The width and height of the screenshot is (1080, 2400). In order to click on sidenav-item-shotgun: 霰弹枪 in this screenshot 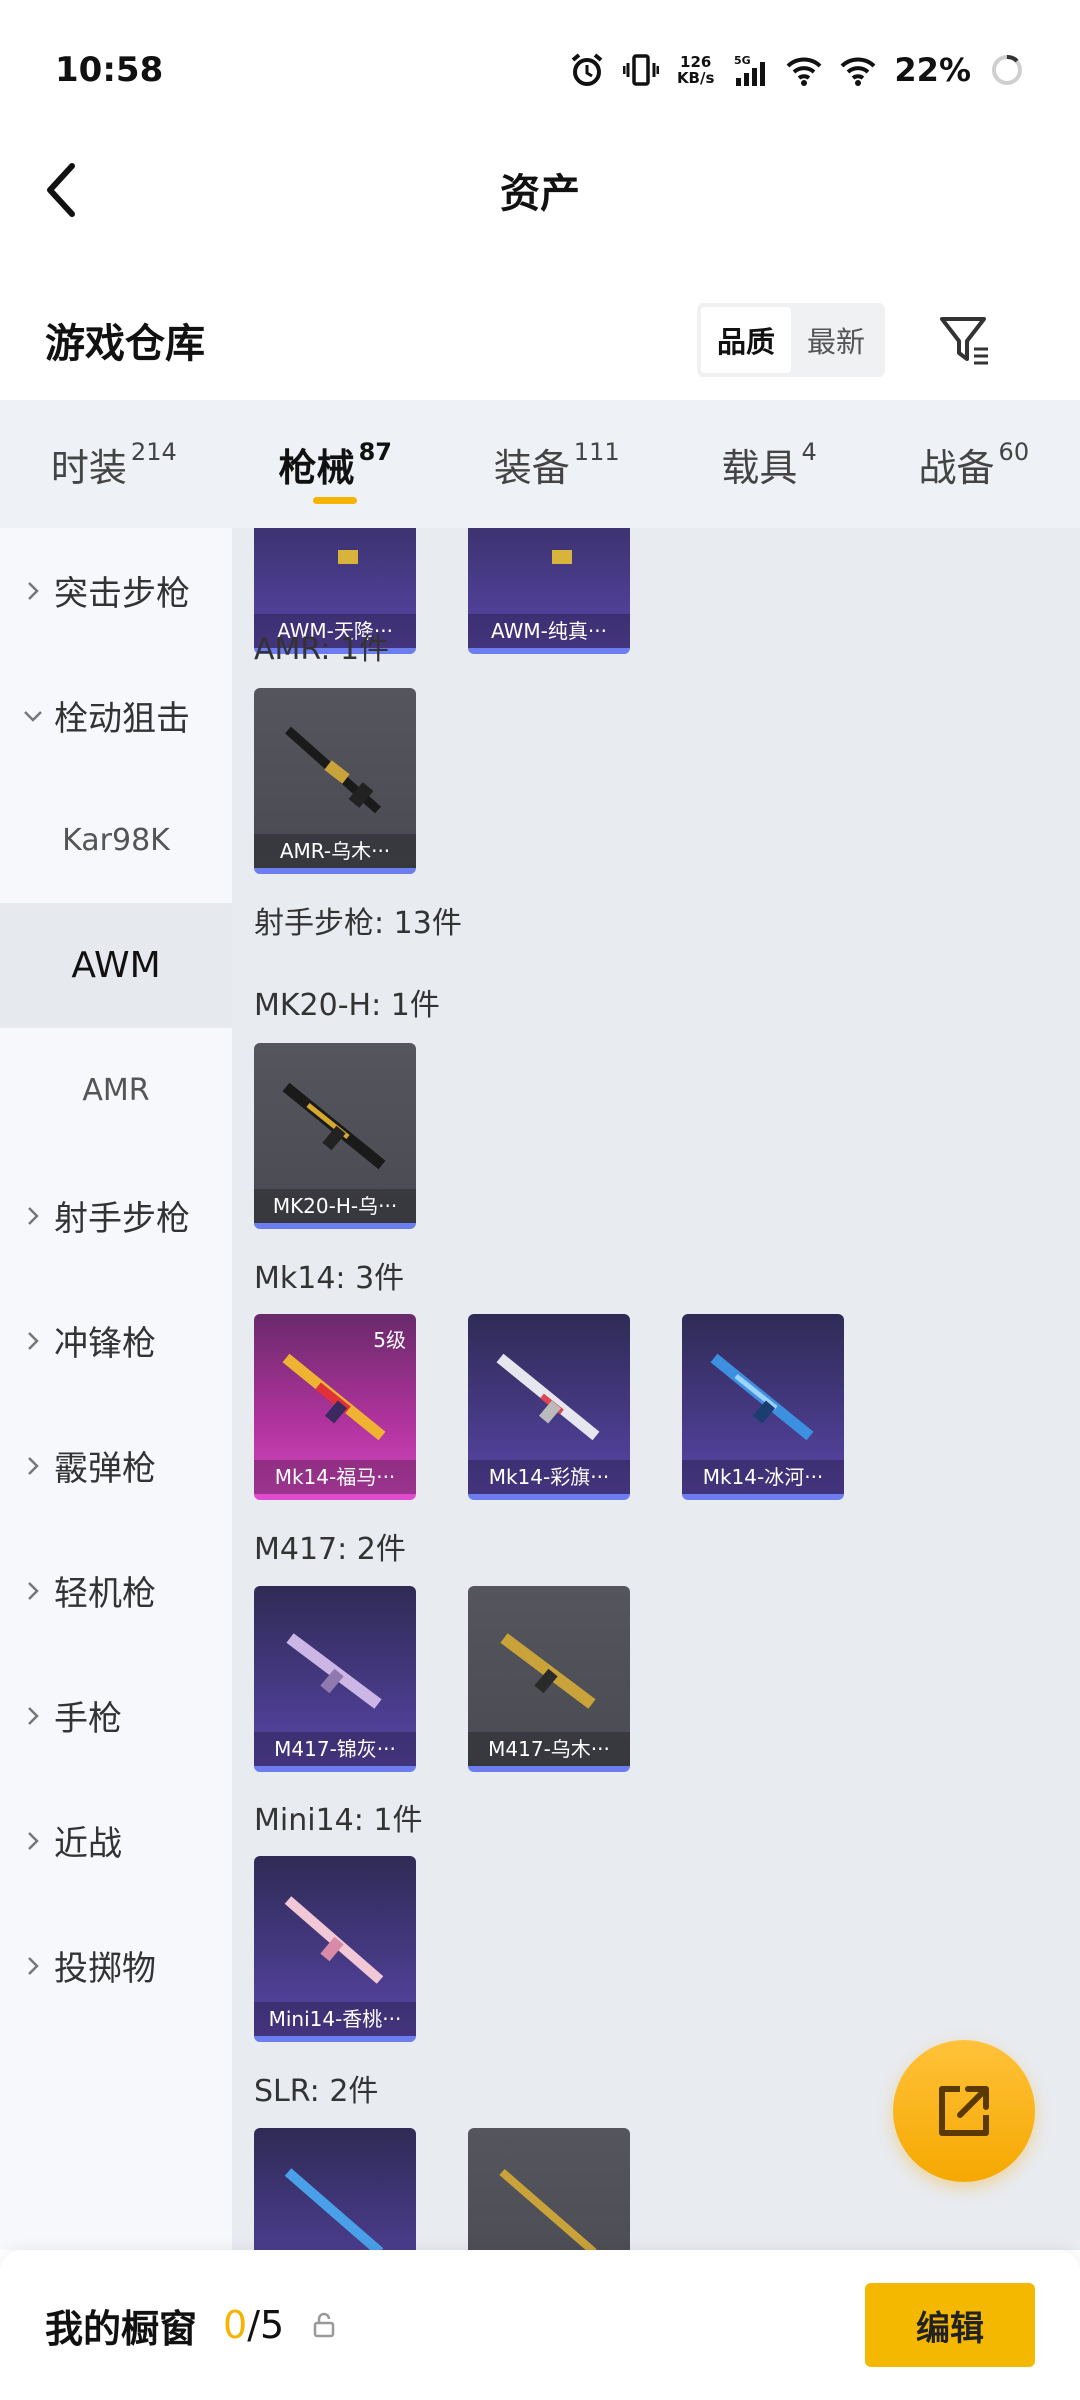, I will do `click(116, 1465)`.